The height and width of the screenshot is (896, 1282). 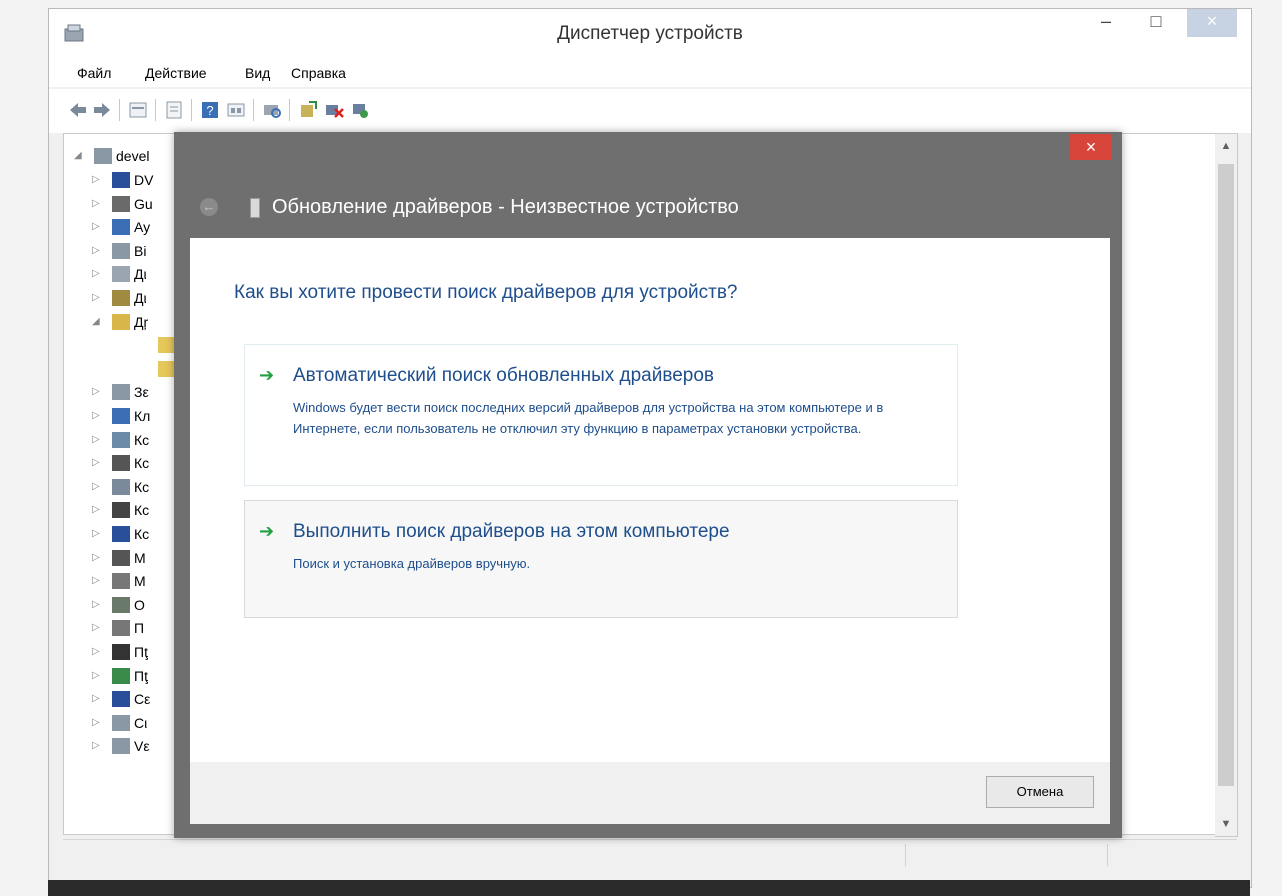 What do you see at coordinates (210, 110) in the screenshot?
I see `help-icon: ?` at bounding box center [210, 110].